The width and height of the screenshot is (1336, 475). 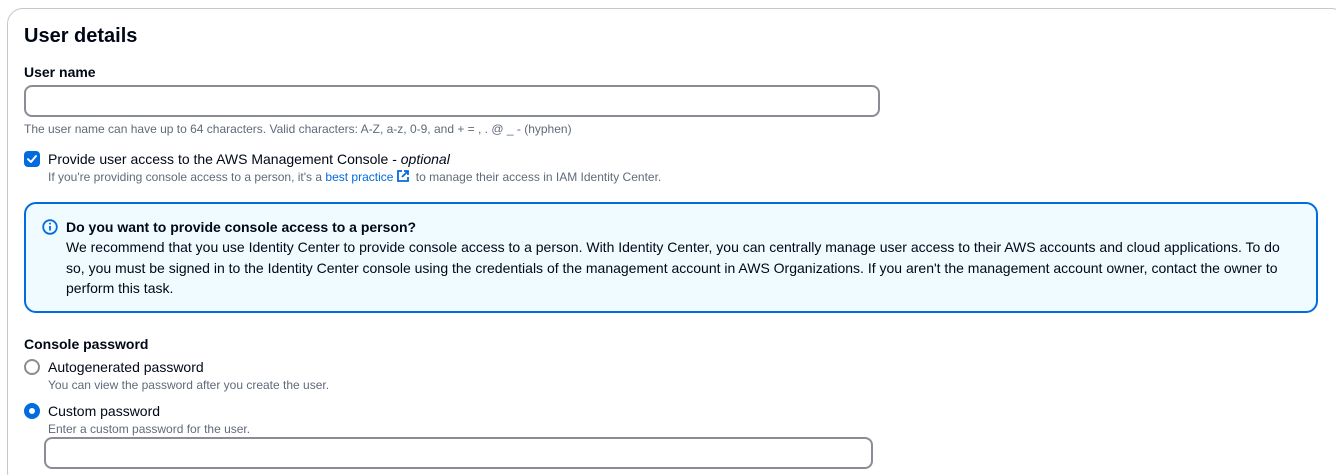 I want to click on custom-password-radio, so click(x=32, y=411).